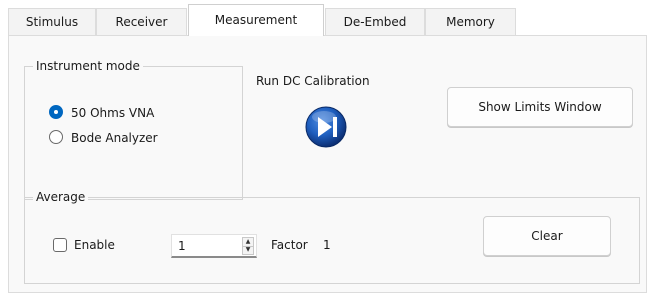 Image resolution: width=655 pixels, height=293 pixels. I want to click on run-dc-calibration-button, so click(326, 127).